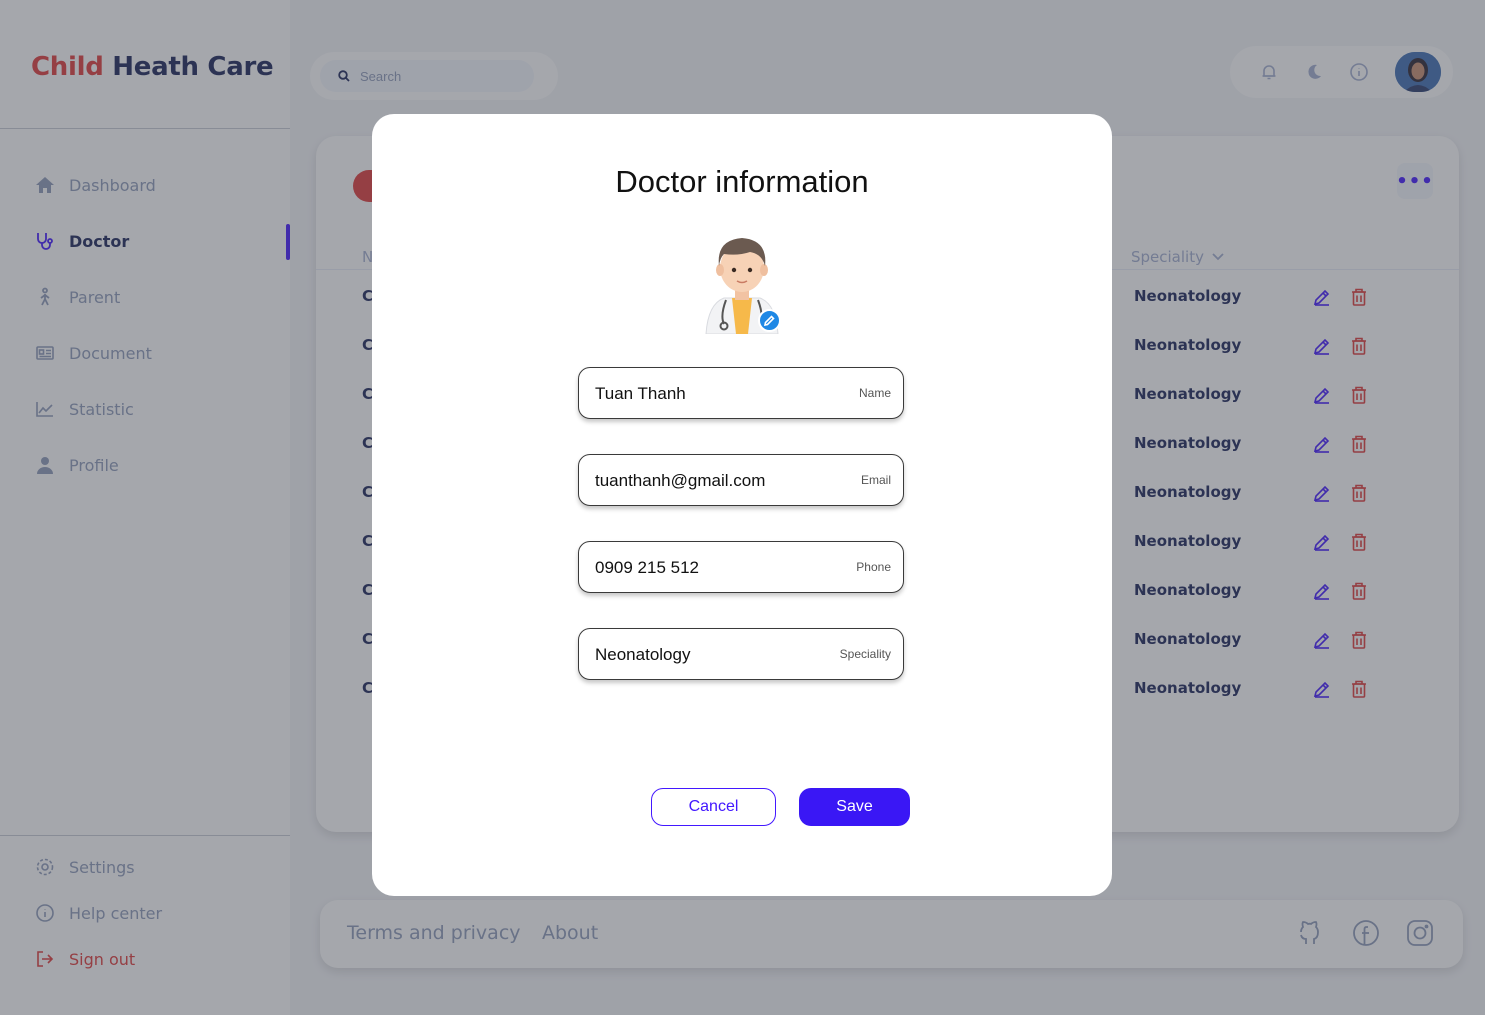 Image resolution: width=1485 pixels, height=1015 pixels. What do you see at coordinates (710, 655) in the screenshot?
I see `speciality-input` at bounding box center [710, 655].